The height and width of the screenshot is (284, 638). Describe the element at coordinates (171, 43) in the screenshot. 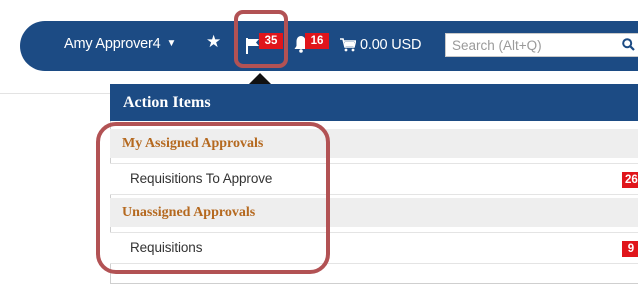

I see `chevron-down-icon: ▼` at that location.